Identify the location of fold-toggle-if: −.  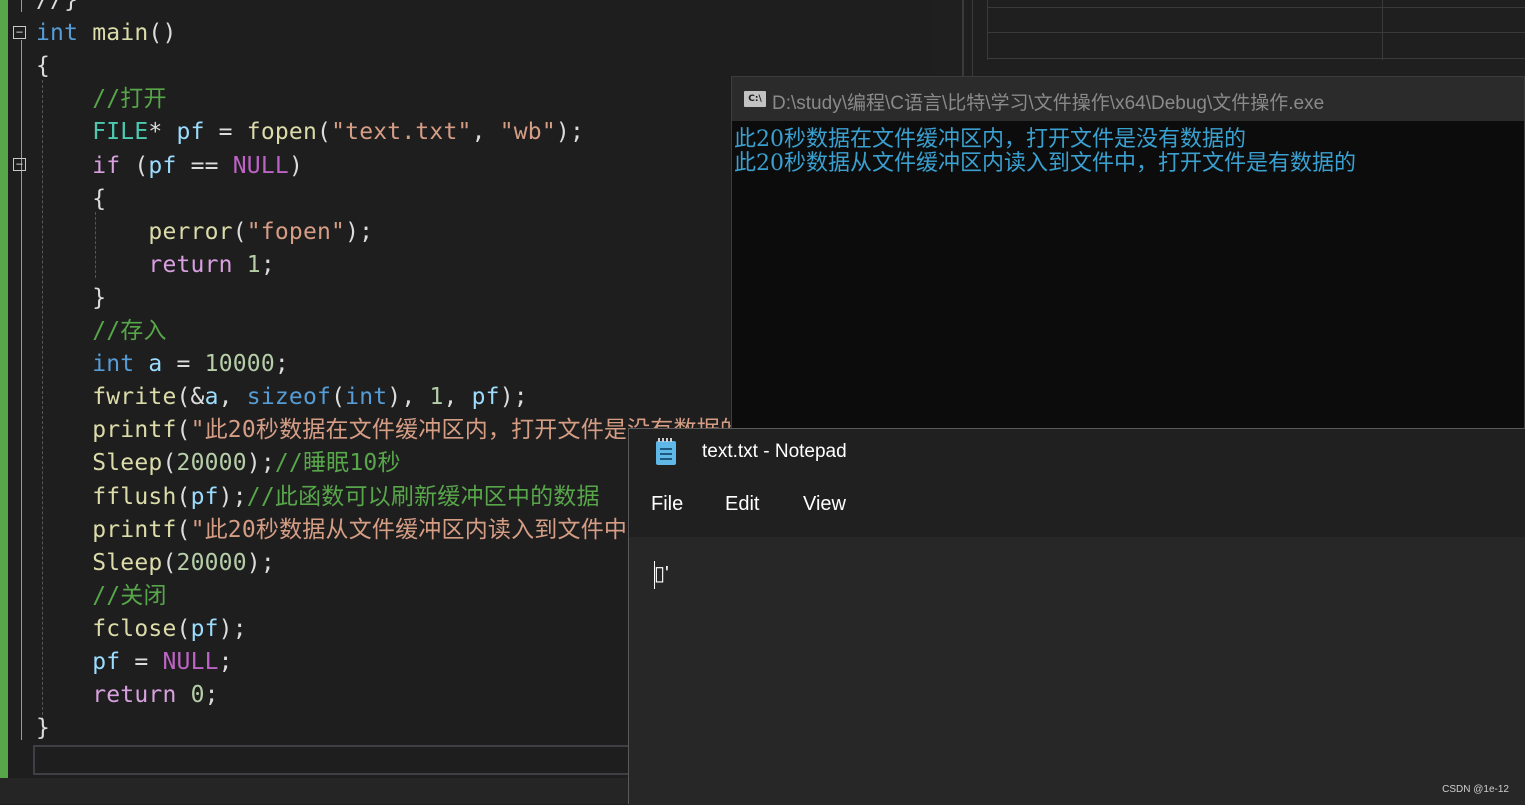
(19, 164).